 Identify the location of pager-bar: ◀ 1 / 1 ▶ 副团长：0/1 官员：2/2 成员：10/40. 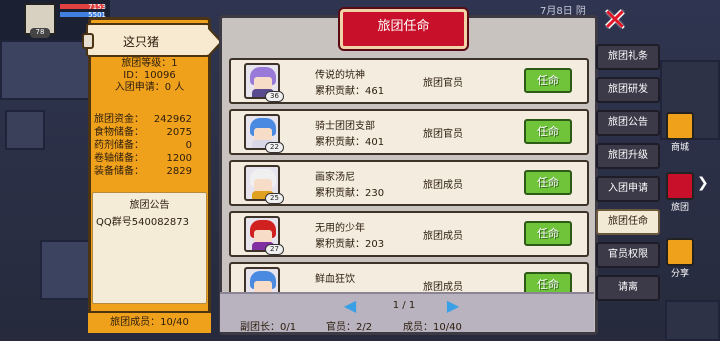
(407, 312).